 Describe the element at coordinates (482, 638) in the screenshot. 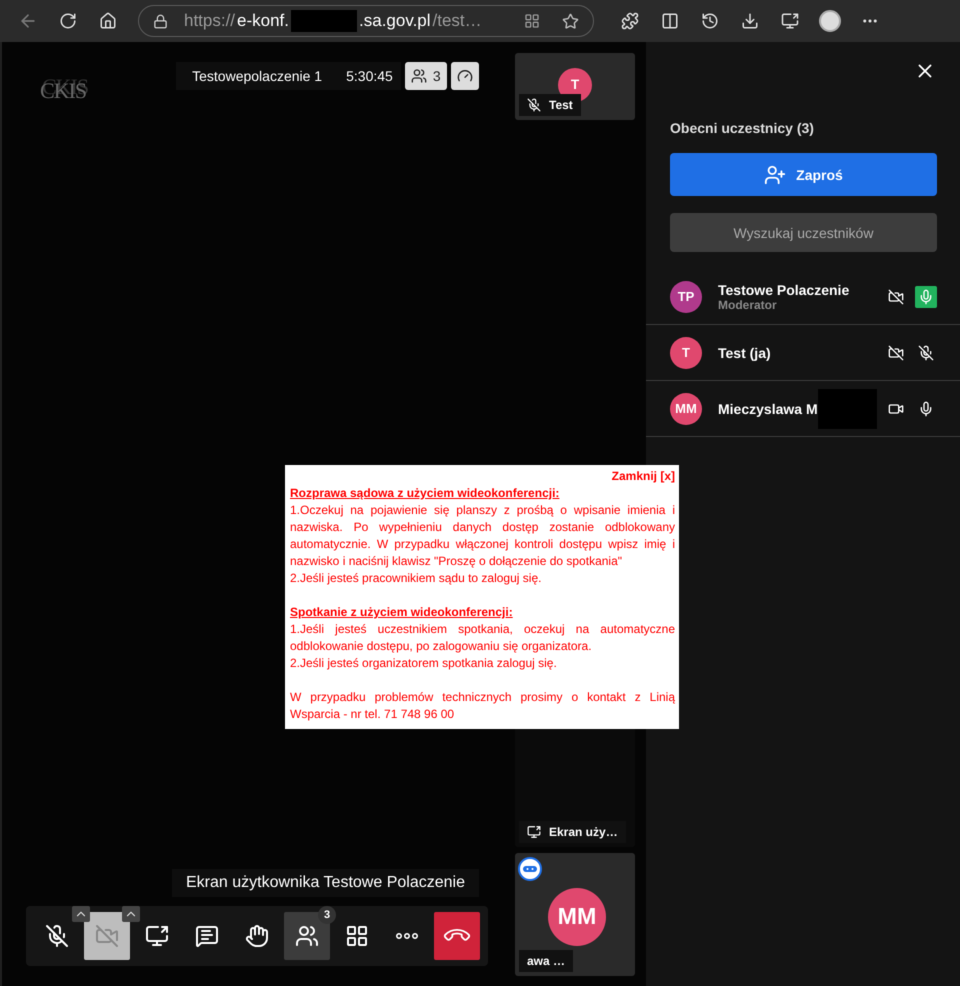

I see `instruction-text: 1.Jeśli jesteś uczestnikiem spotkania, oczekuj na automatyczne odblokowanie dostępu, po zalogowaniu się organizatora.` at that location.